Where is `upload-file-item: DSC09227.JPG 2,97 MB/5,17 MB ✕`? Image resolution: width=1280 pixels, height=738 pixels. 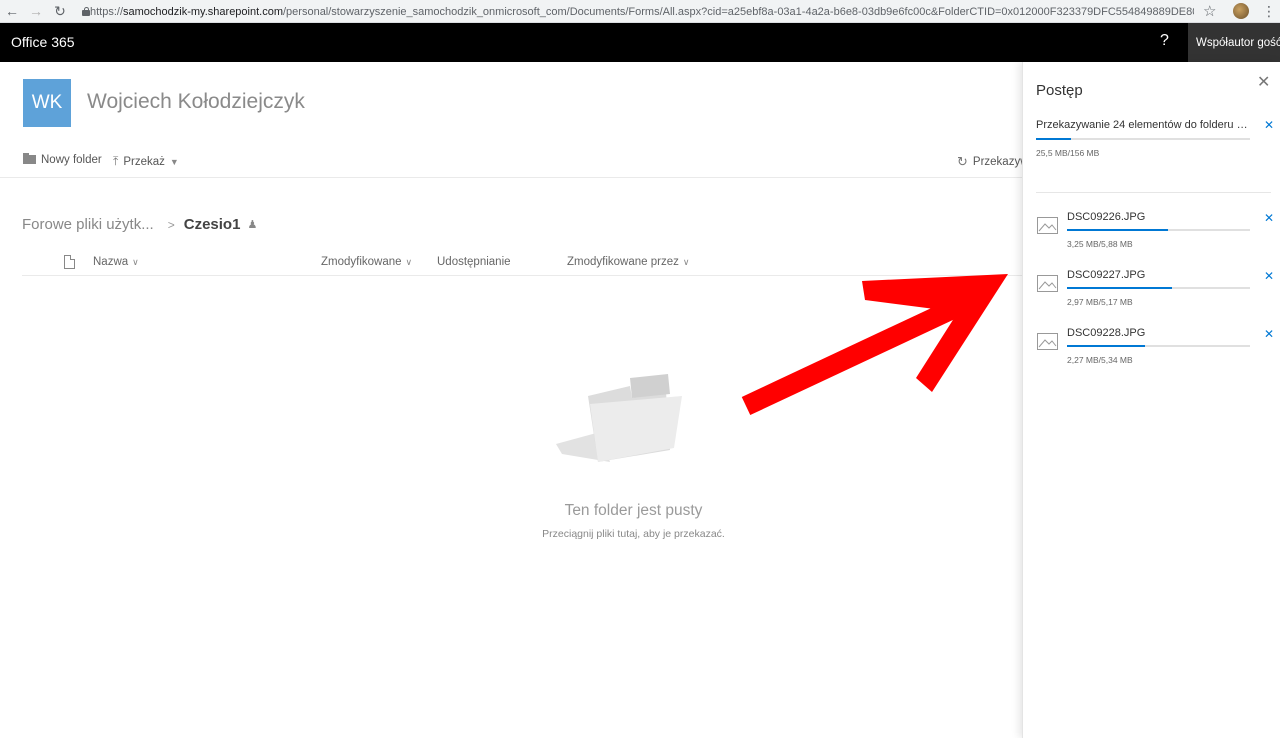 upload-file-item: DSC09227.JPG 2,97 MB/5,17 MB ✕ is located at coordinates (1158, 292).